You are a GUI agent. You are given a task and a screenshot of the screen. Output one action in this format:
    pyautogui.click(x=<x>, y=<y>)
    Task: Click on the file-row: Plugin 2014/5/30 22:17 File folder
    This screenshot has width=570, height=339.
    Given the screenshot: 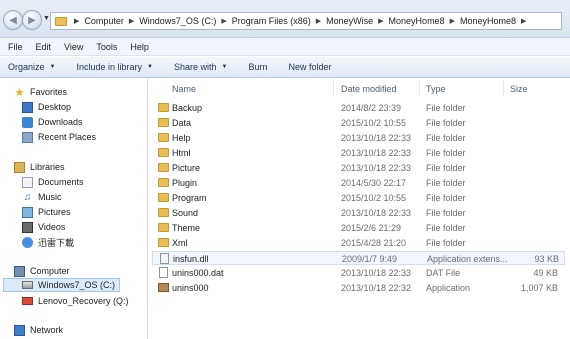 What is the action you would take?
    pyautogui.click(x=358, y=183)
    